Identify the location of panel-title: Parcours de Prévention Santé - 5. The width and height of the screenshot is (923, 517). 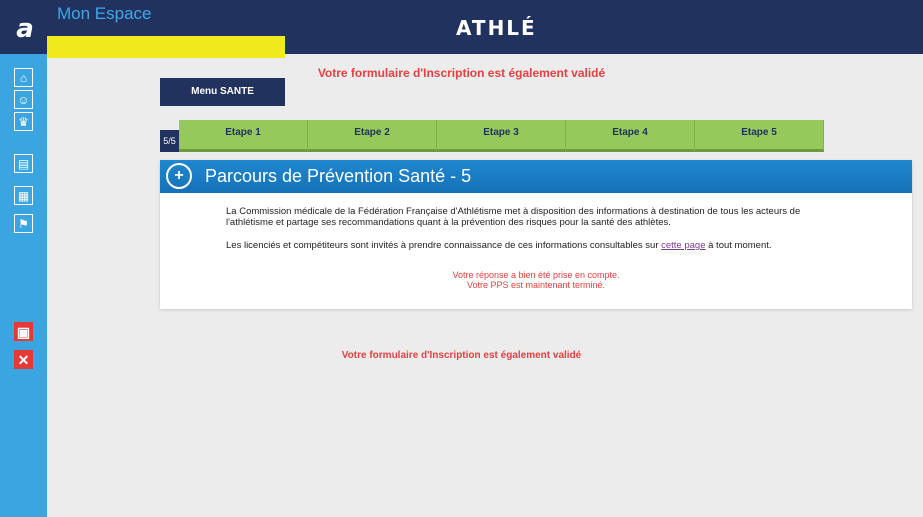
(338, 176).